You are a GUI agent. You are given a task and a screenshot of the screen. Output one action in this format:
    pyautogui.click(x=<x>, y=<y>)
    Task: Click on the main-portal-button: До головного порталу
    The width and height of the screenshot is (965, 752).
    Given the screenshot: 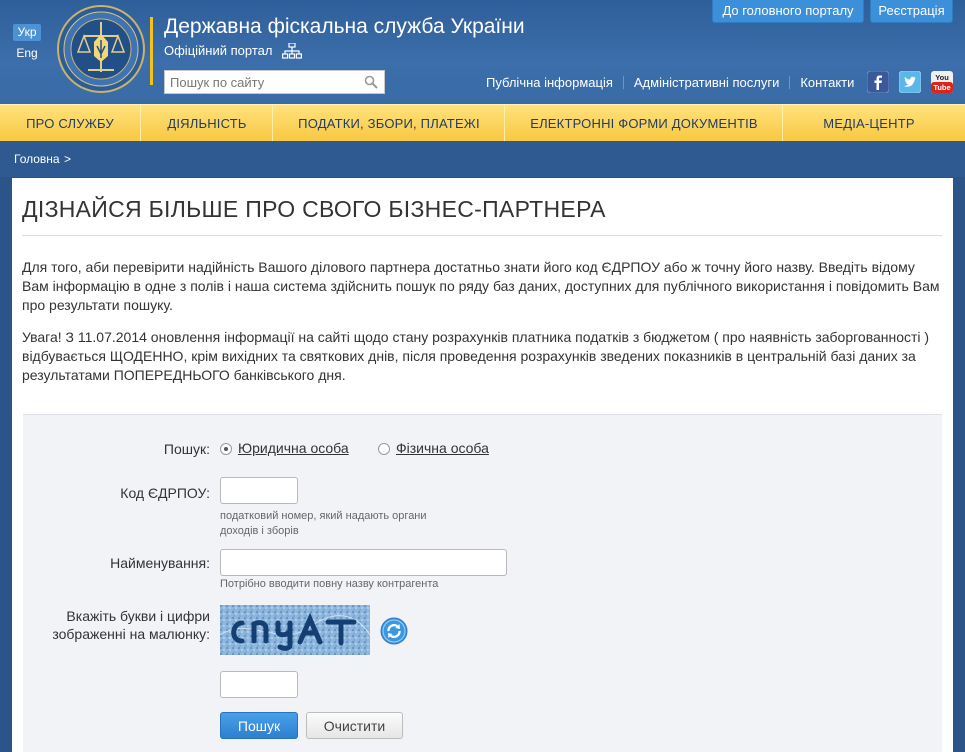 What is the action you would take?
    pyautogui.click(x=788, y=11)
    